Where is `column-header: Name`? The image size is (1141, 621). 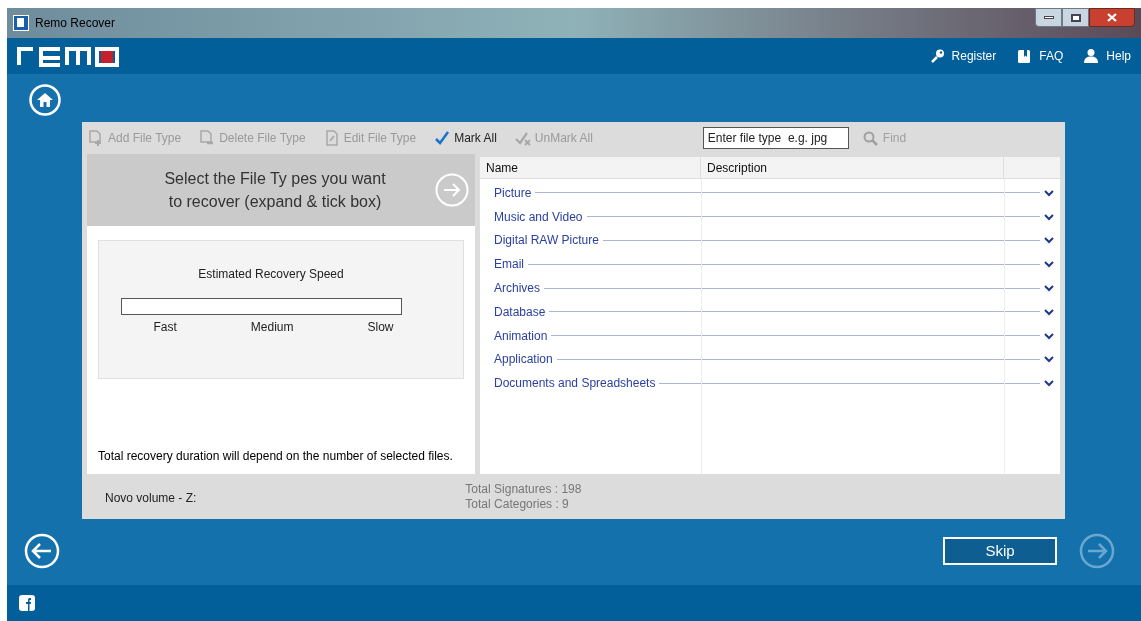 column-header: Name is located at coordinates (590, 167).